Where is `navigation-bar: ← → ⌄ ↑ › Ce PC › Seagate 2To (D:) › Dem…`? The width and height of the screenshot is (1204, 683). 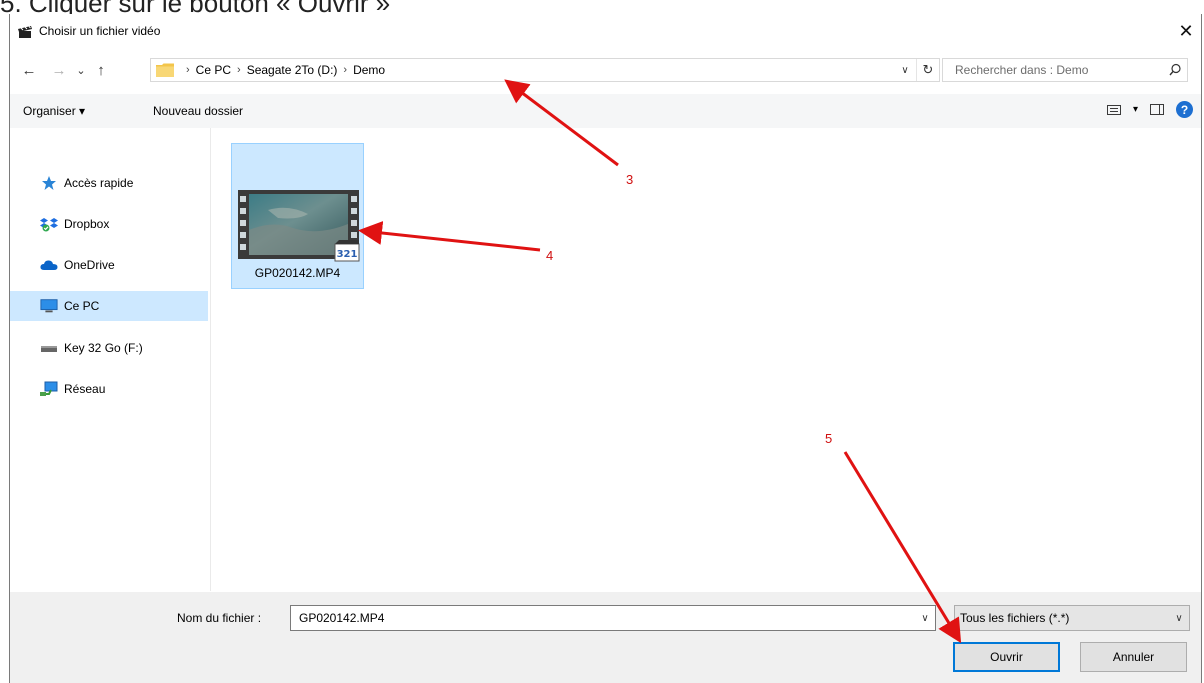
navigation-bar: ← → ⌄ ↑ › Ce PC › Seagate 2To (D:) › Dem… is located at coordinates (605, 70).